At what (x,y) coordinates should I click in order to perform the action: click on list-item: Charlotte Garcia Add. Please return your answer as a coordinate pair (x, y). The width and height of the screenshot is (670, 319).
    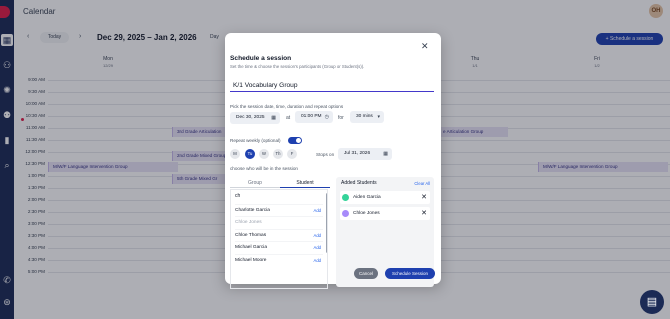
    Looking at the image, I should click on (279, 210).